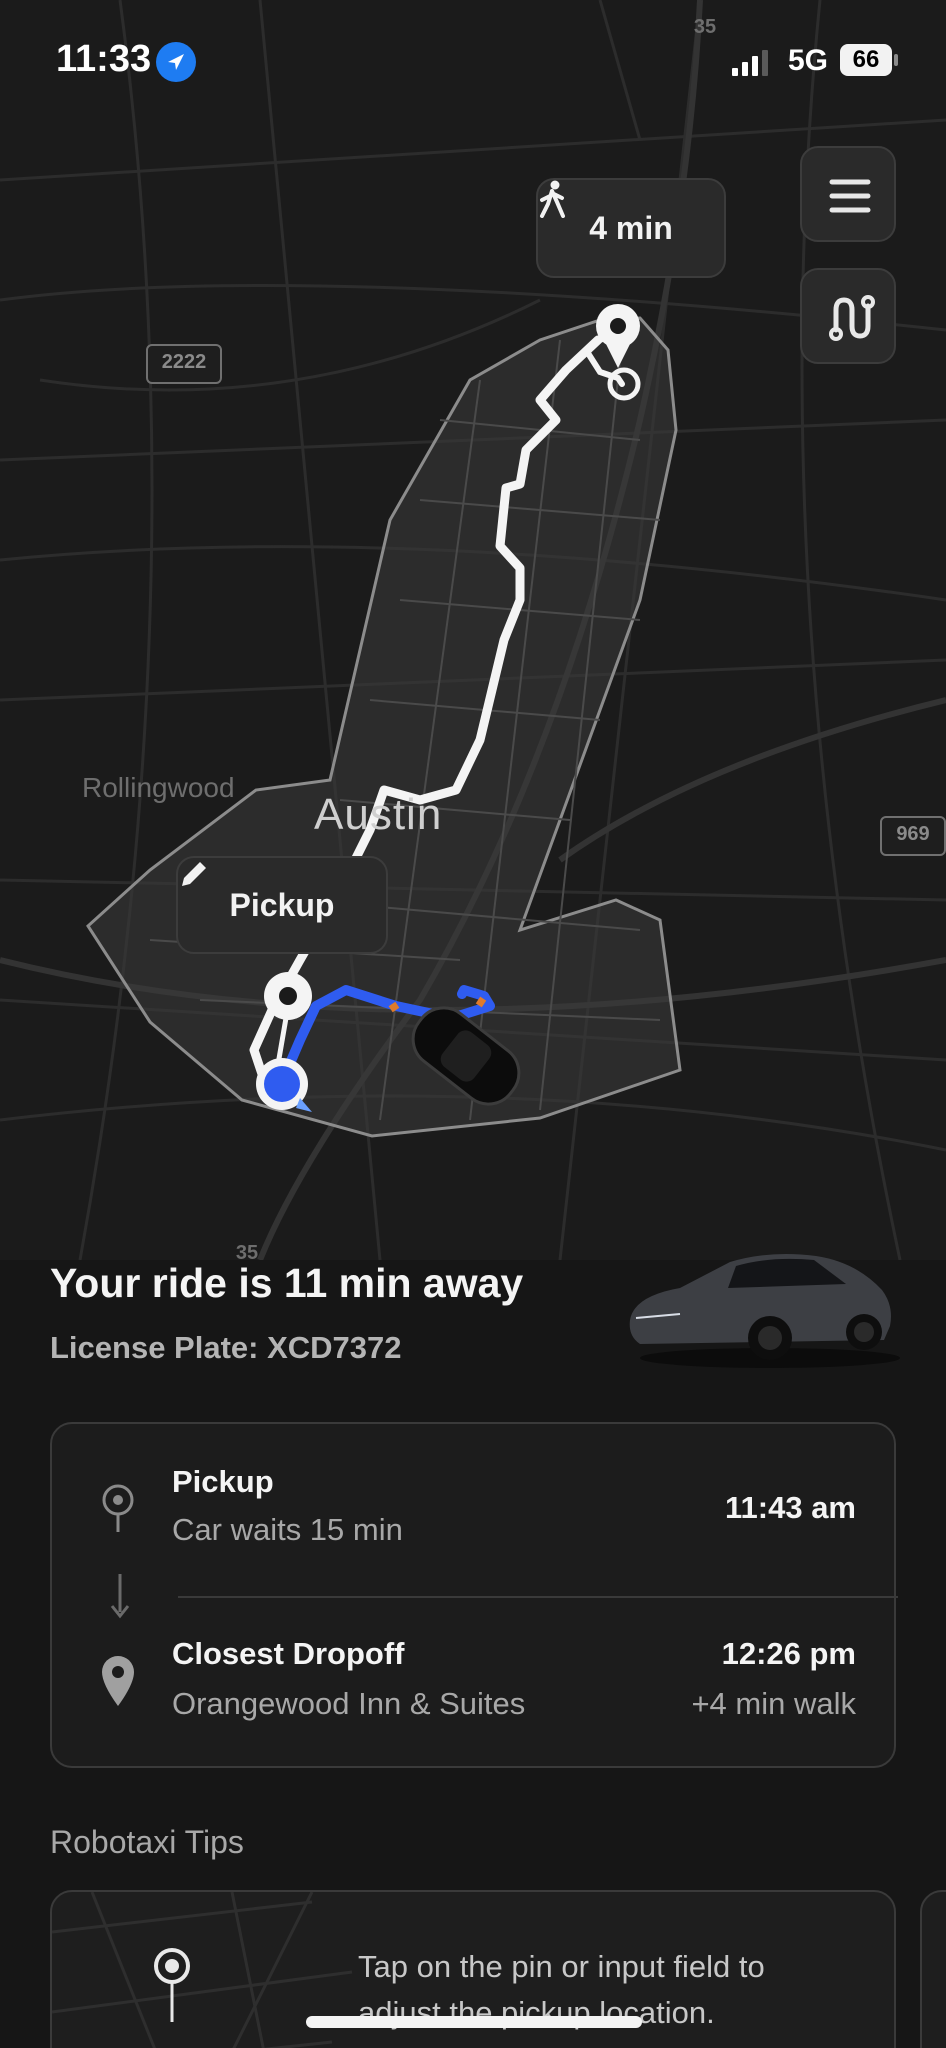  Describe the element at coordinates (896, 60) in the screenshot. I see `battery-tip` at that location.